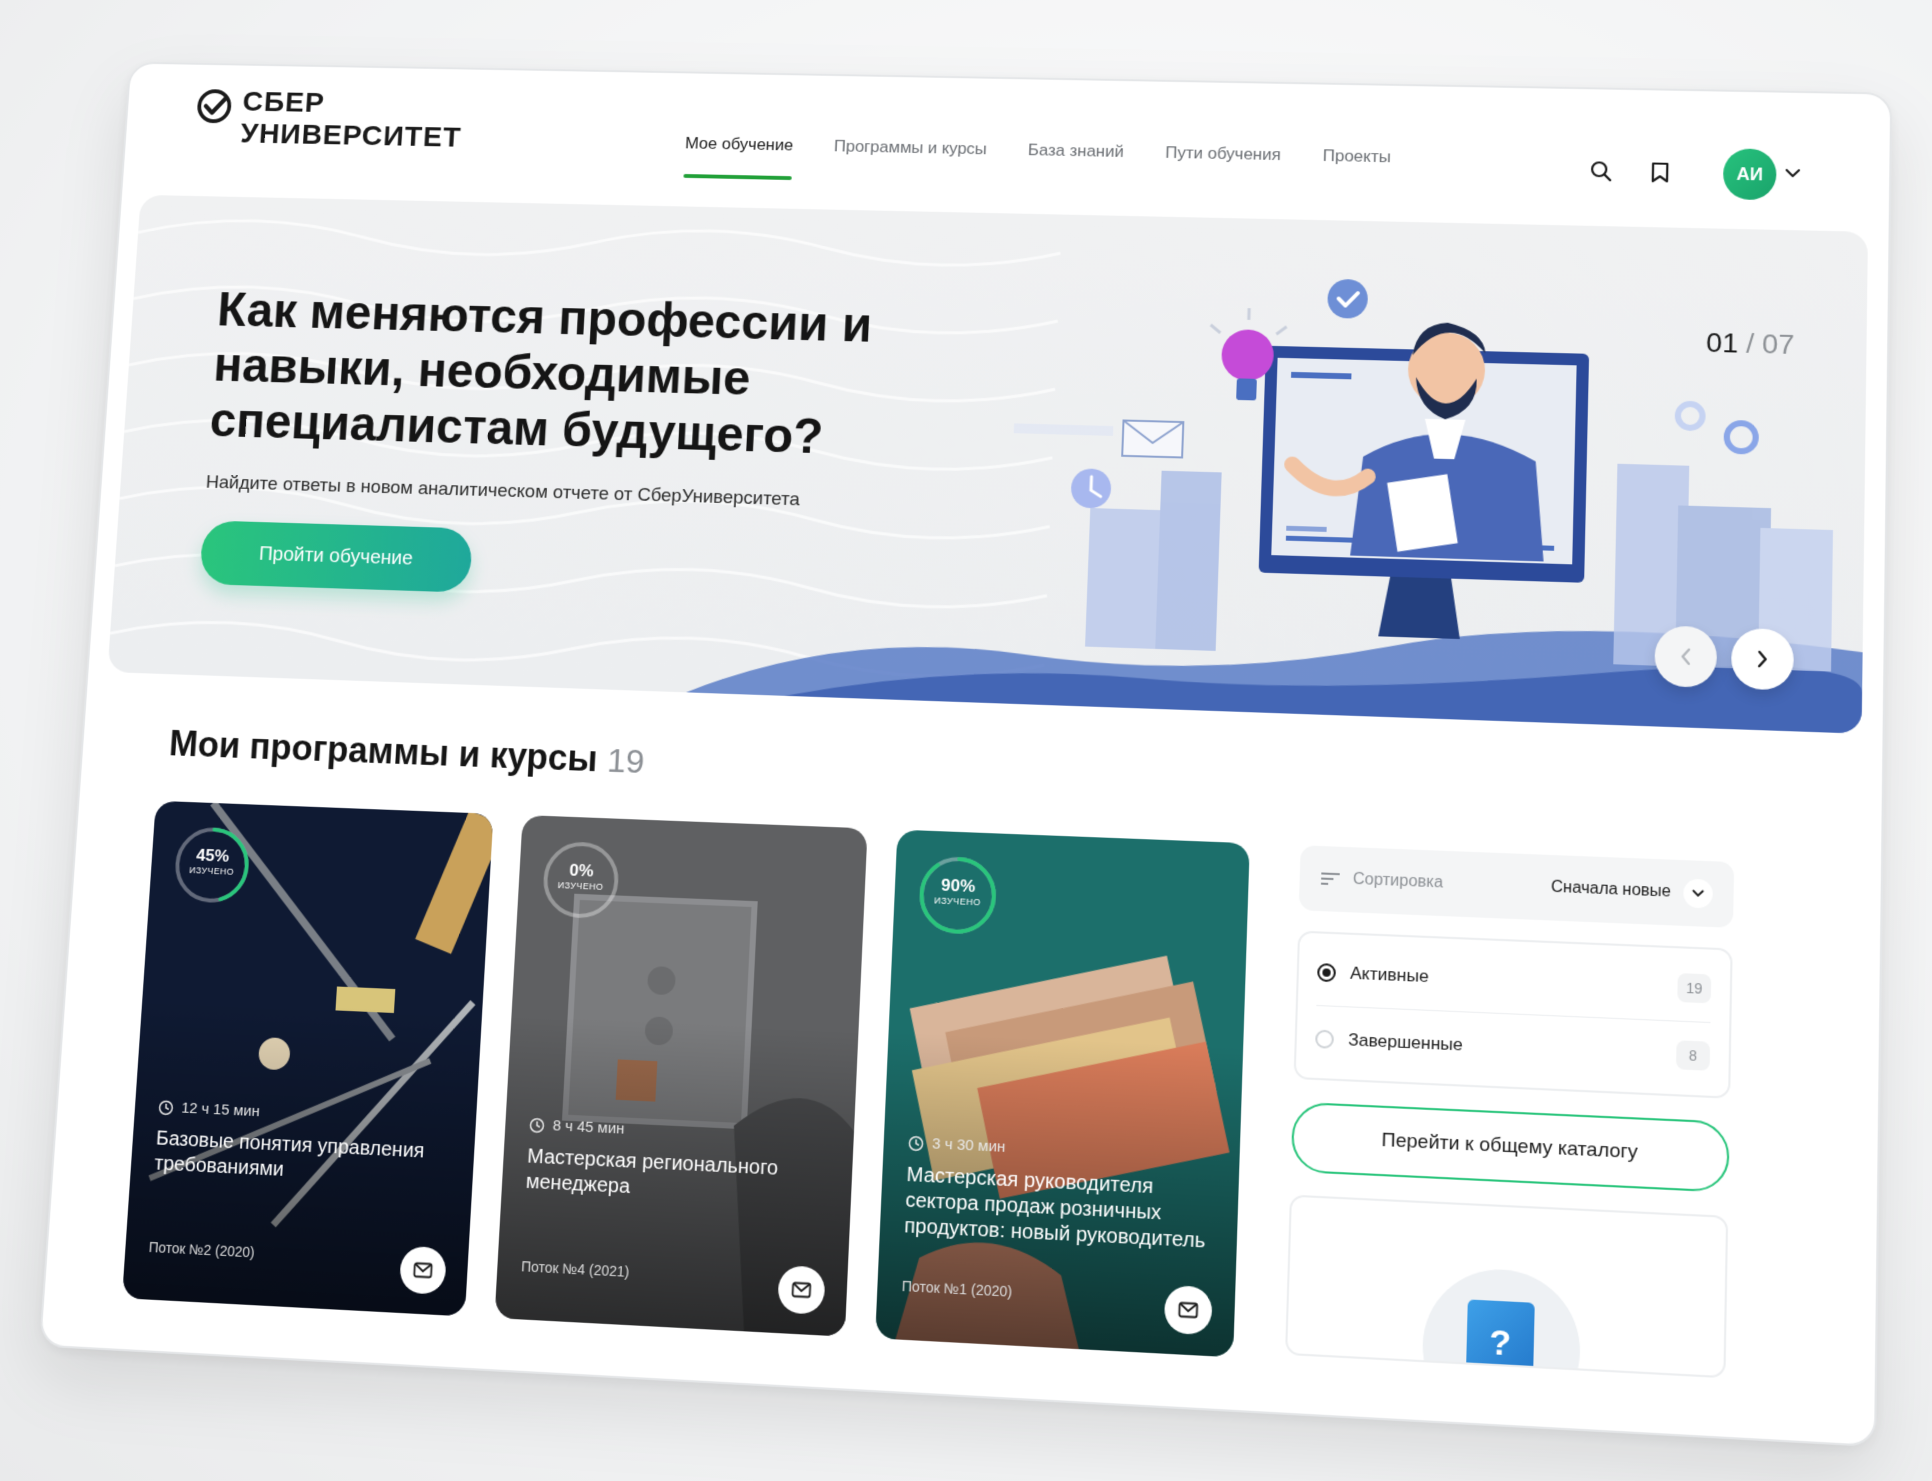 This screenshot has width=1932, height=1481. I want to click on start-learning-button: Пройти обучение, so click(336, 556).